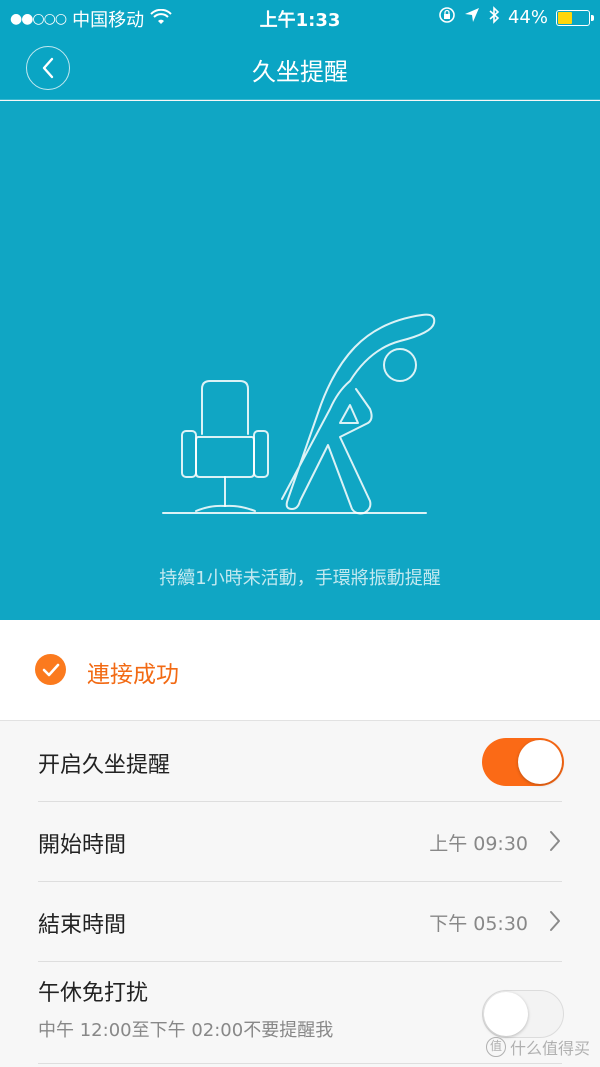  What do you see at coordinates (494, 17) in the screenshot?
I see `bluetooth-icon` at bounding box center [494, 17].